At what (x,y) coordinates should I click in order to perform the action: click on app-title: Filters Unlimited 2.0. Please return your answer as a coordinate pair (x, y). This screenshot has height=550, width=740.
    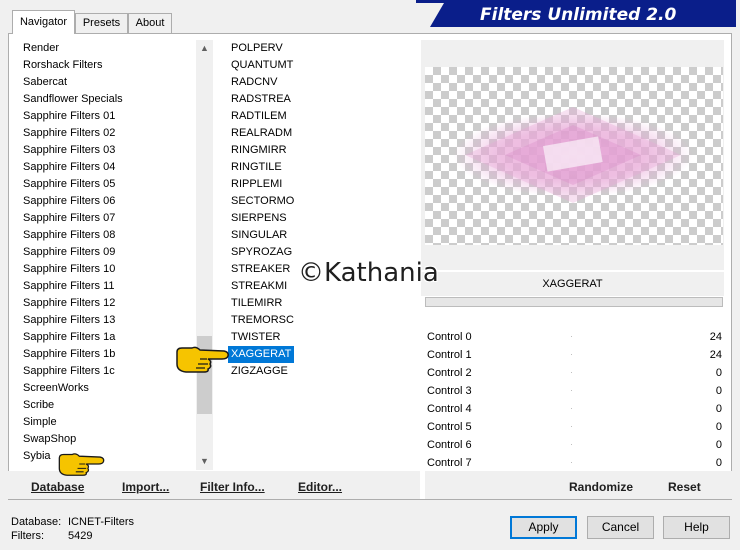
    Looking at the image, I should click on (583, 15).